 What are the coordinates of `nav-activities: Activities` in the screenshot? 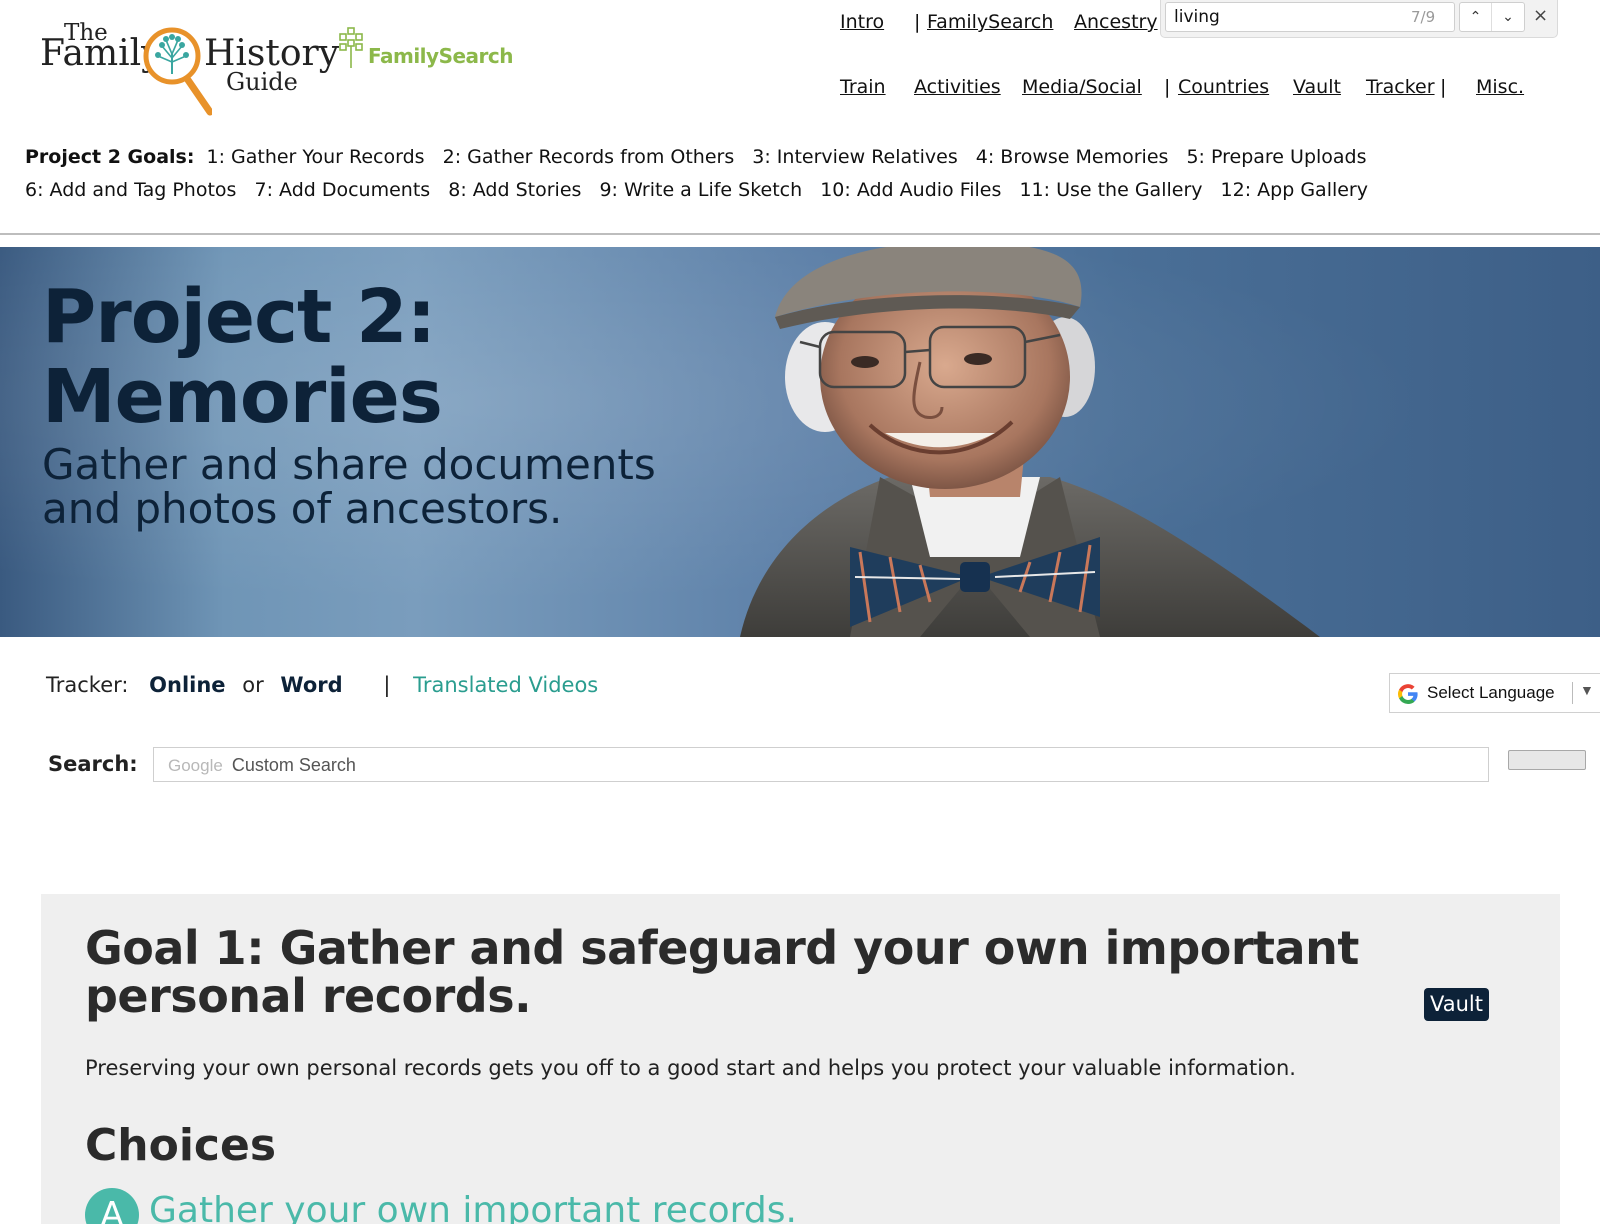 It's located at (957, 87).